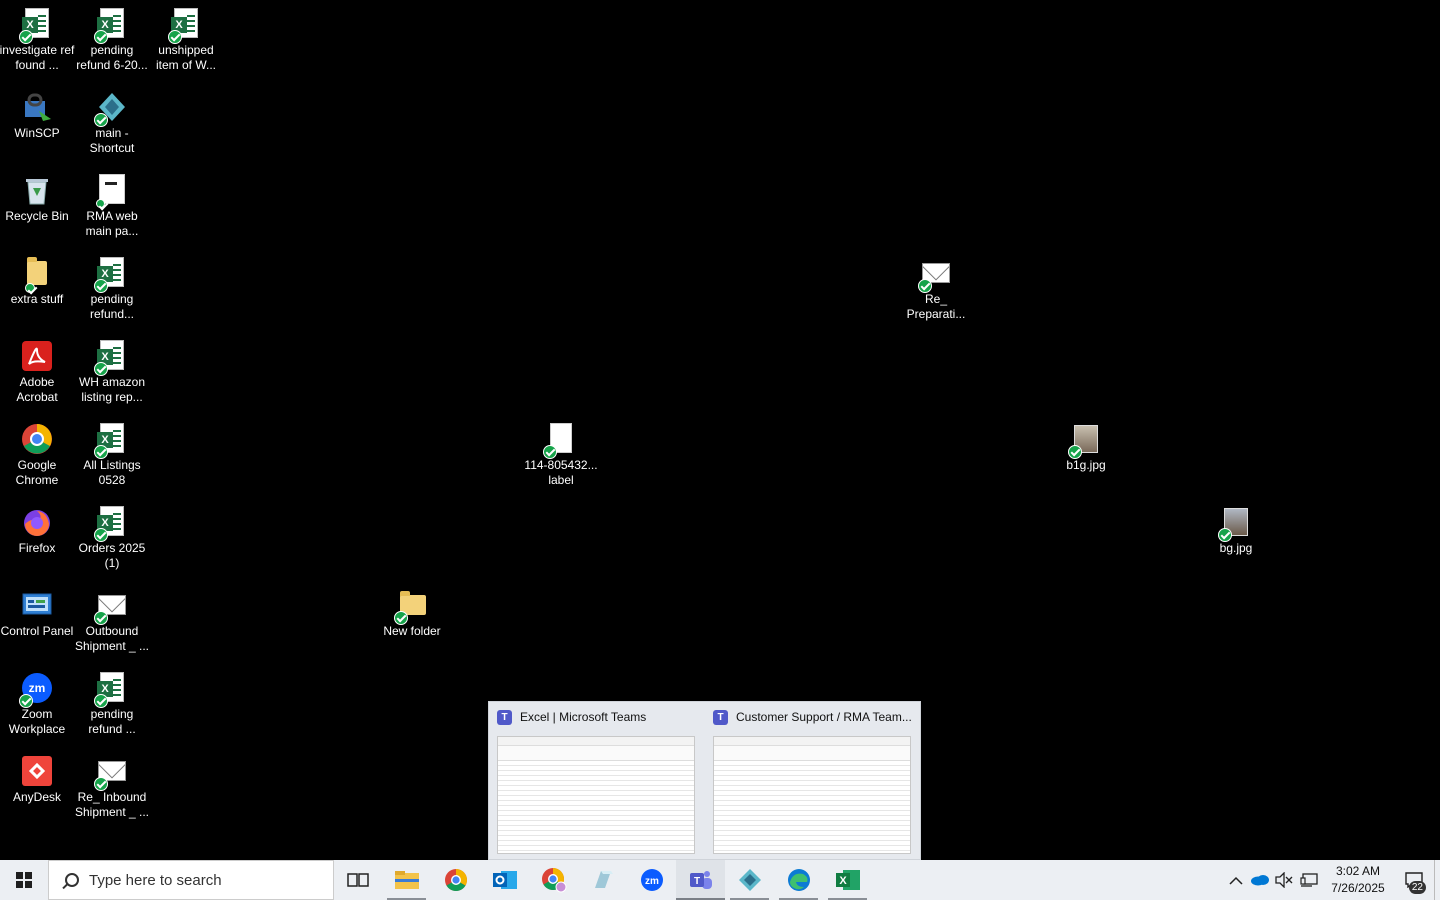 This screenshot has height=900, width=1440. Describe the element at coordinates (111, 109) in the screenshot. I see `app-shortcut-icon` at that location.